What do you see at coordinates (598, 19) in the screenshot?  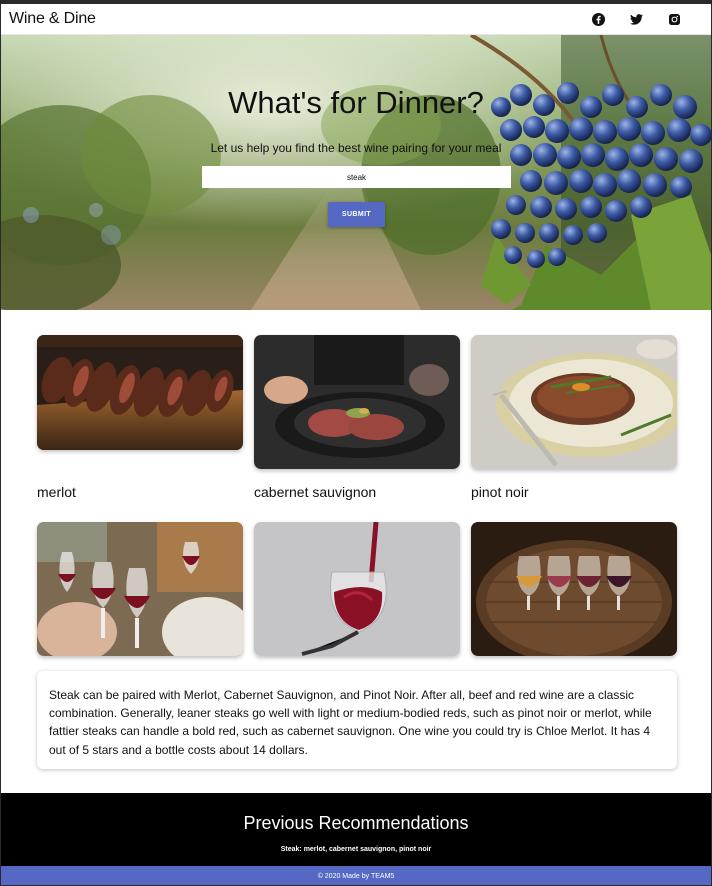 I see `facebook-icon` at bounding box center [598, 19].